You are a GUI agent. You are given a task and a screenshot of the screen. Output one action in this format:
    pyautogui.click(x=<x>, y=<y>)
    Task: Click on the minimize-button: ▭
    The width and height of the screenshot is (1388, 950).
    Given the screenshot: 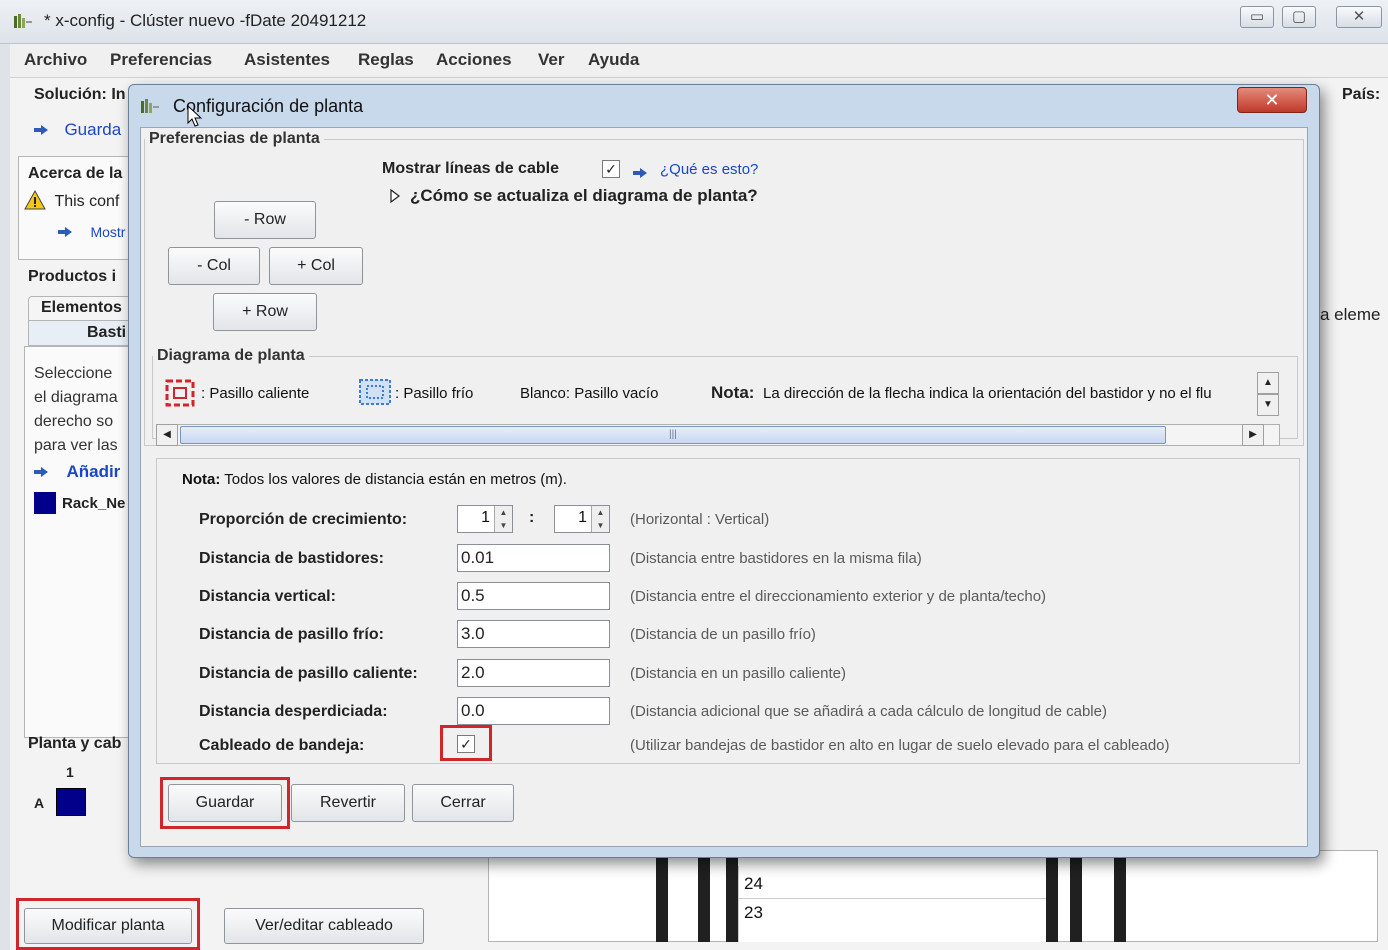 What is the action you would take?
    pyautogui.click(x=1257, y=17)
    